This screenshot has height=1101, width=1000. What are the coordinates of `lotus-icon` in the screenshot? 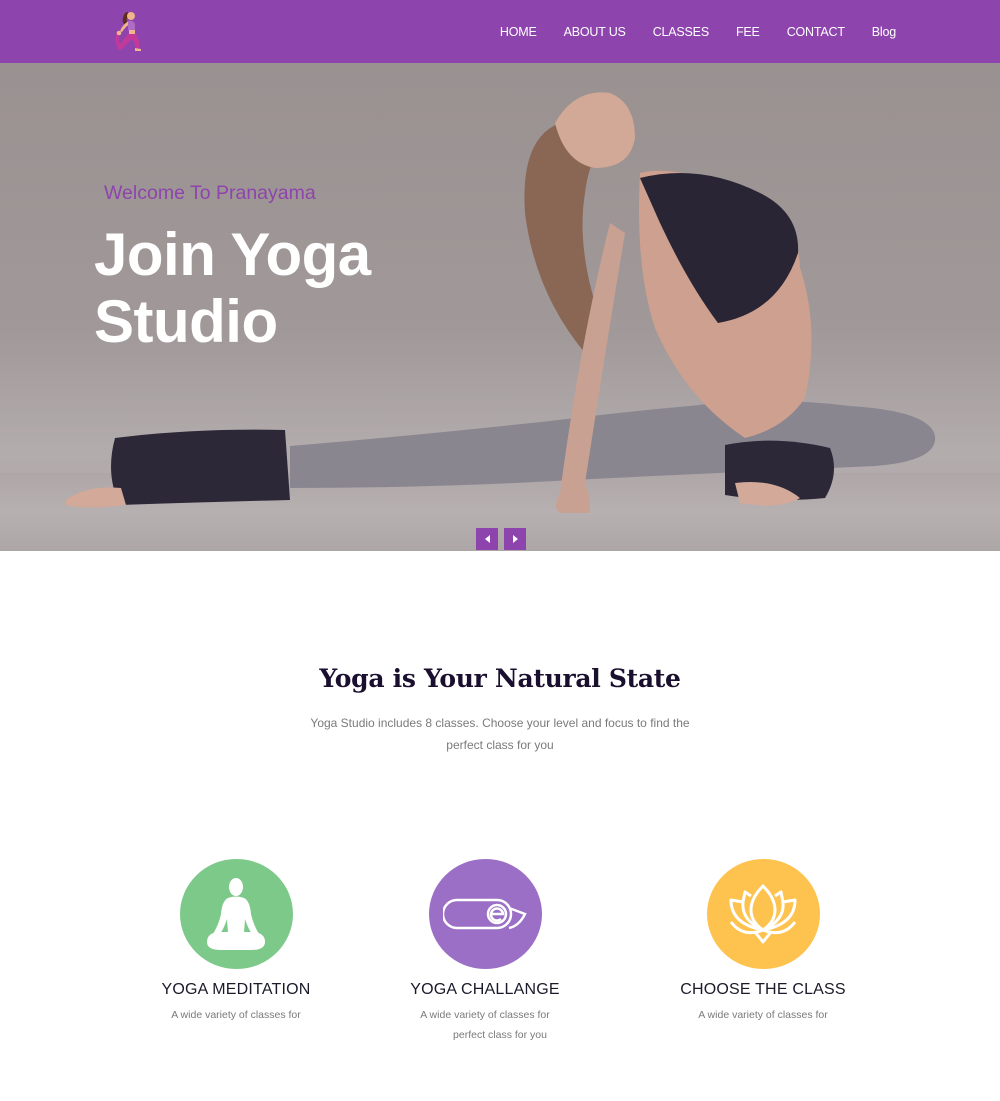 It's located at (763, 914).